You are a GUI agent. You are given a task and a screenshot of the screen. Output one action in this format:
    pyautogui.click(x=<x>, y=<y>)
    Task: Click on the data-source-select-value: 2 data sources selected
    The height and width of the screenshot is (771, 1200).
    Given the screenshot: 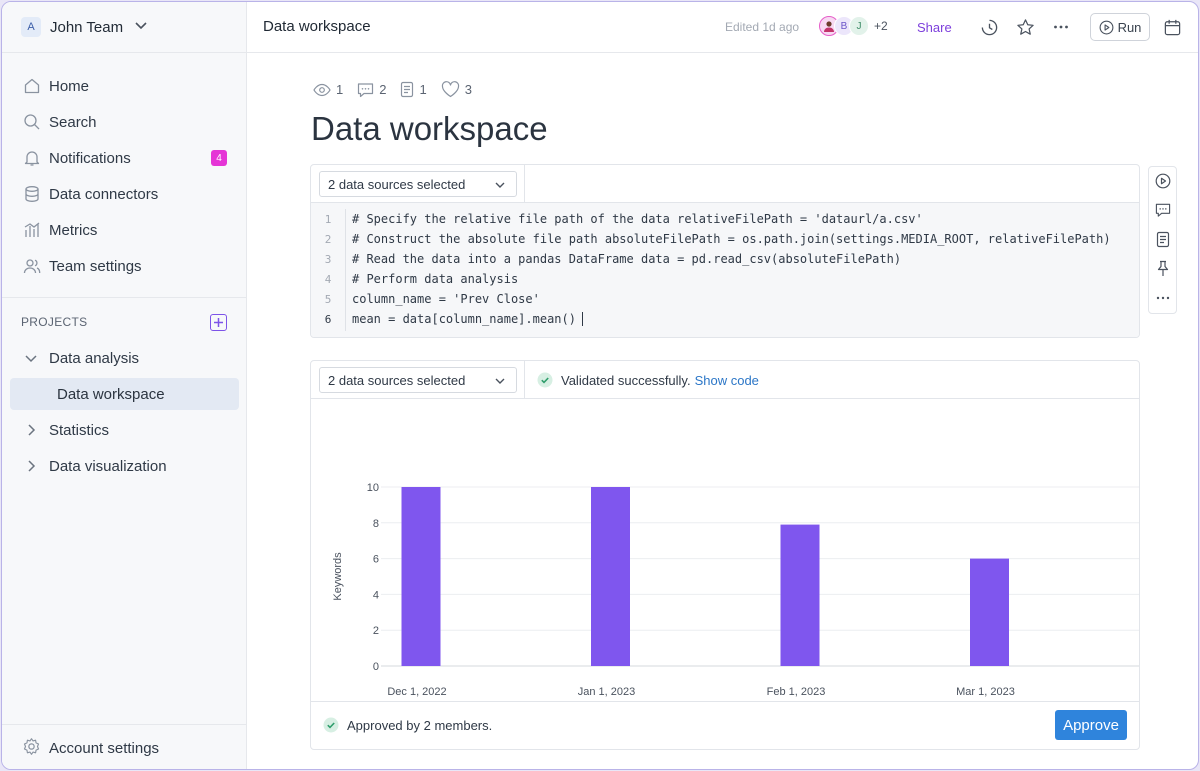 What is the action you would take?
    pyautogui.click(x=397, y=380)
    